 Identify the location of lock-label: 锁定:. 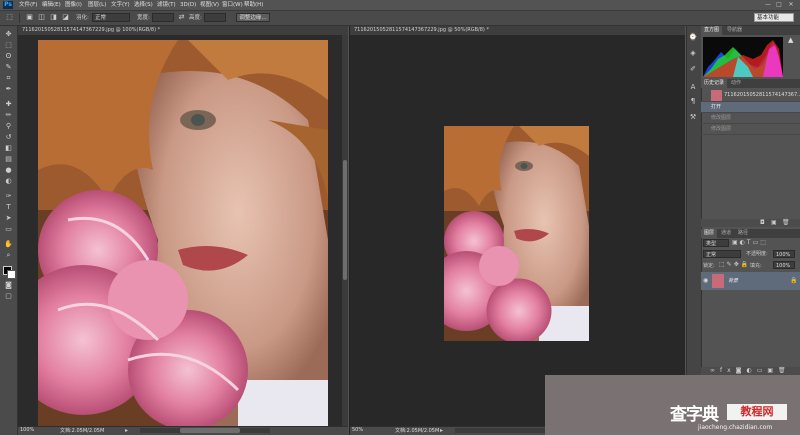
(709, 266).